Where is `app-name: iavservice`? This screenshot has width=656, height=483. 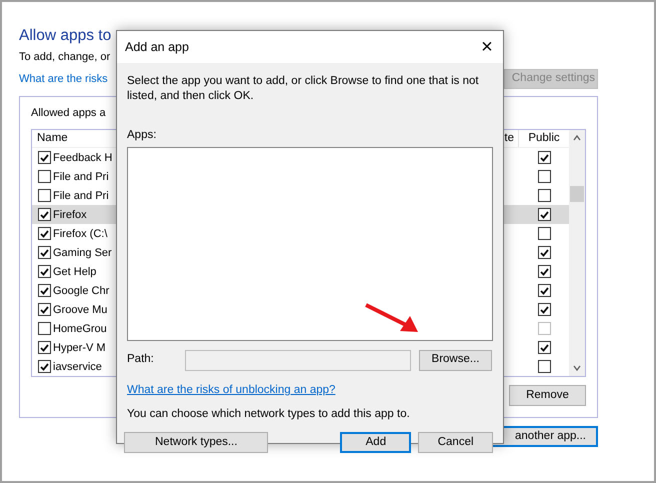 app-name: iavservice is located at coordinates (77, 367).